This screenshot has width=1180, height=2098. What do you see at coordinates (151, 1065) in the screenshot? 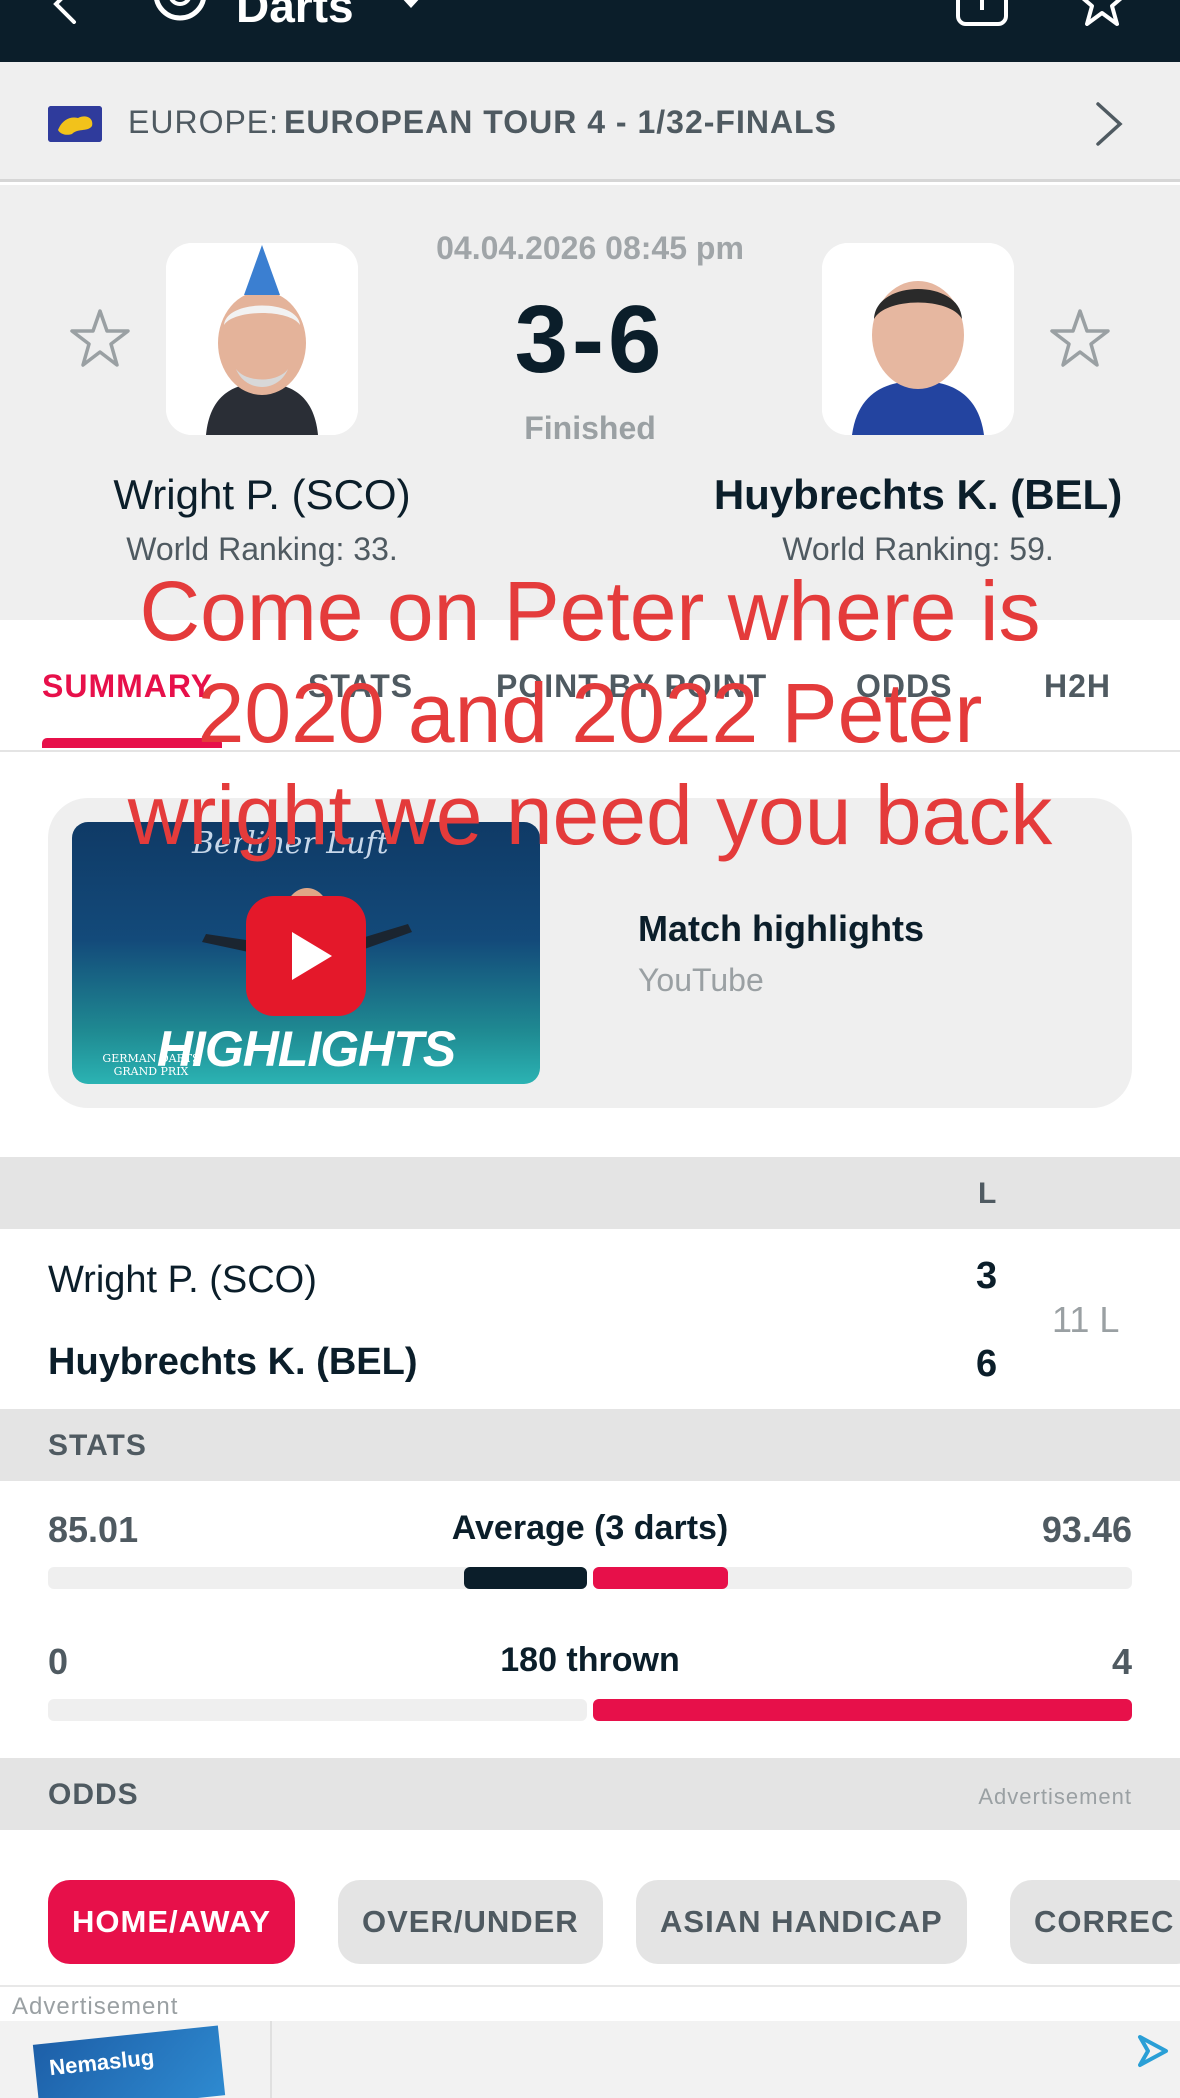
I see `thumbnail-event: GERMAN DARTS GRAND PRIX` at bounding box center [151, 1065].